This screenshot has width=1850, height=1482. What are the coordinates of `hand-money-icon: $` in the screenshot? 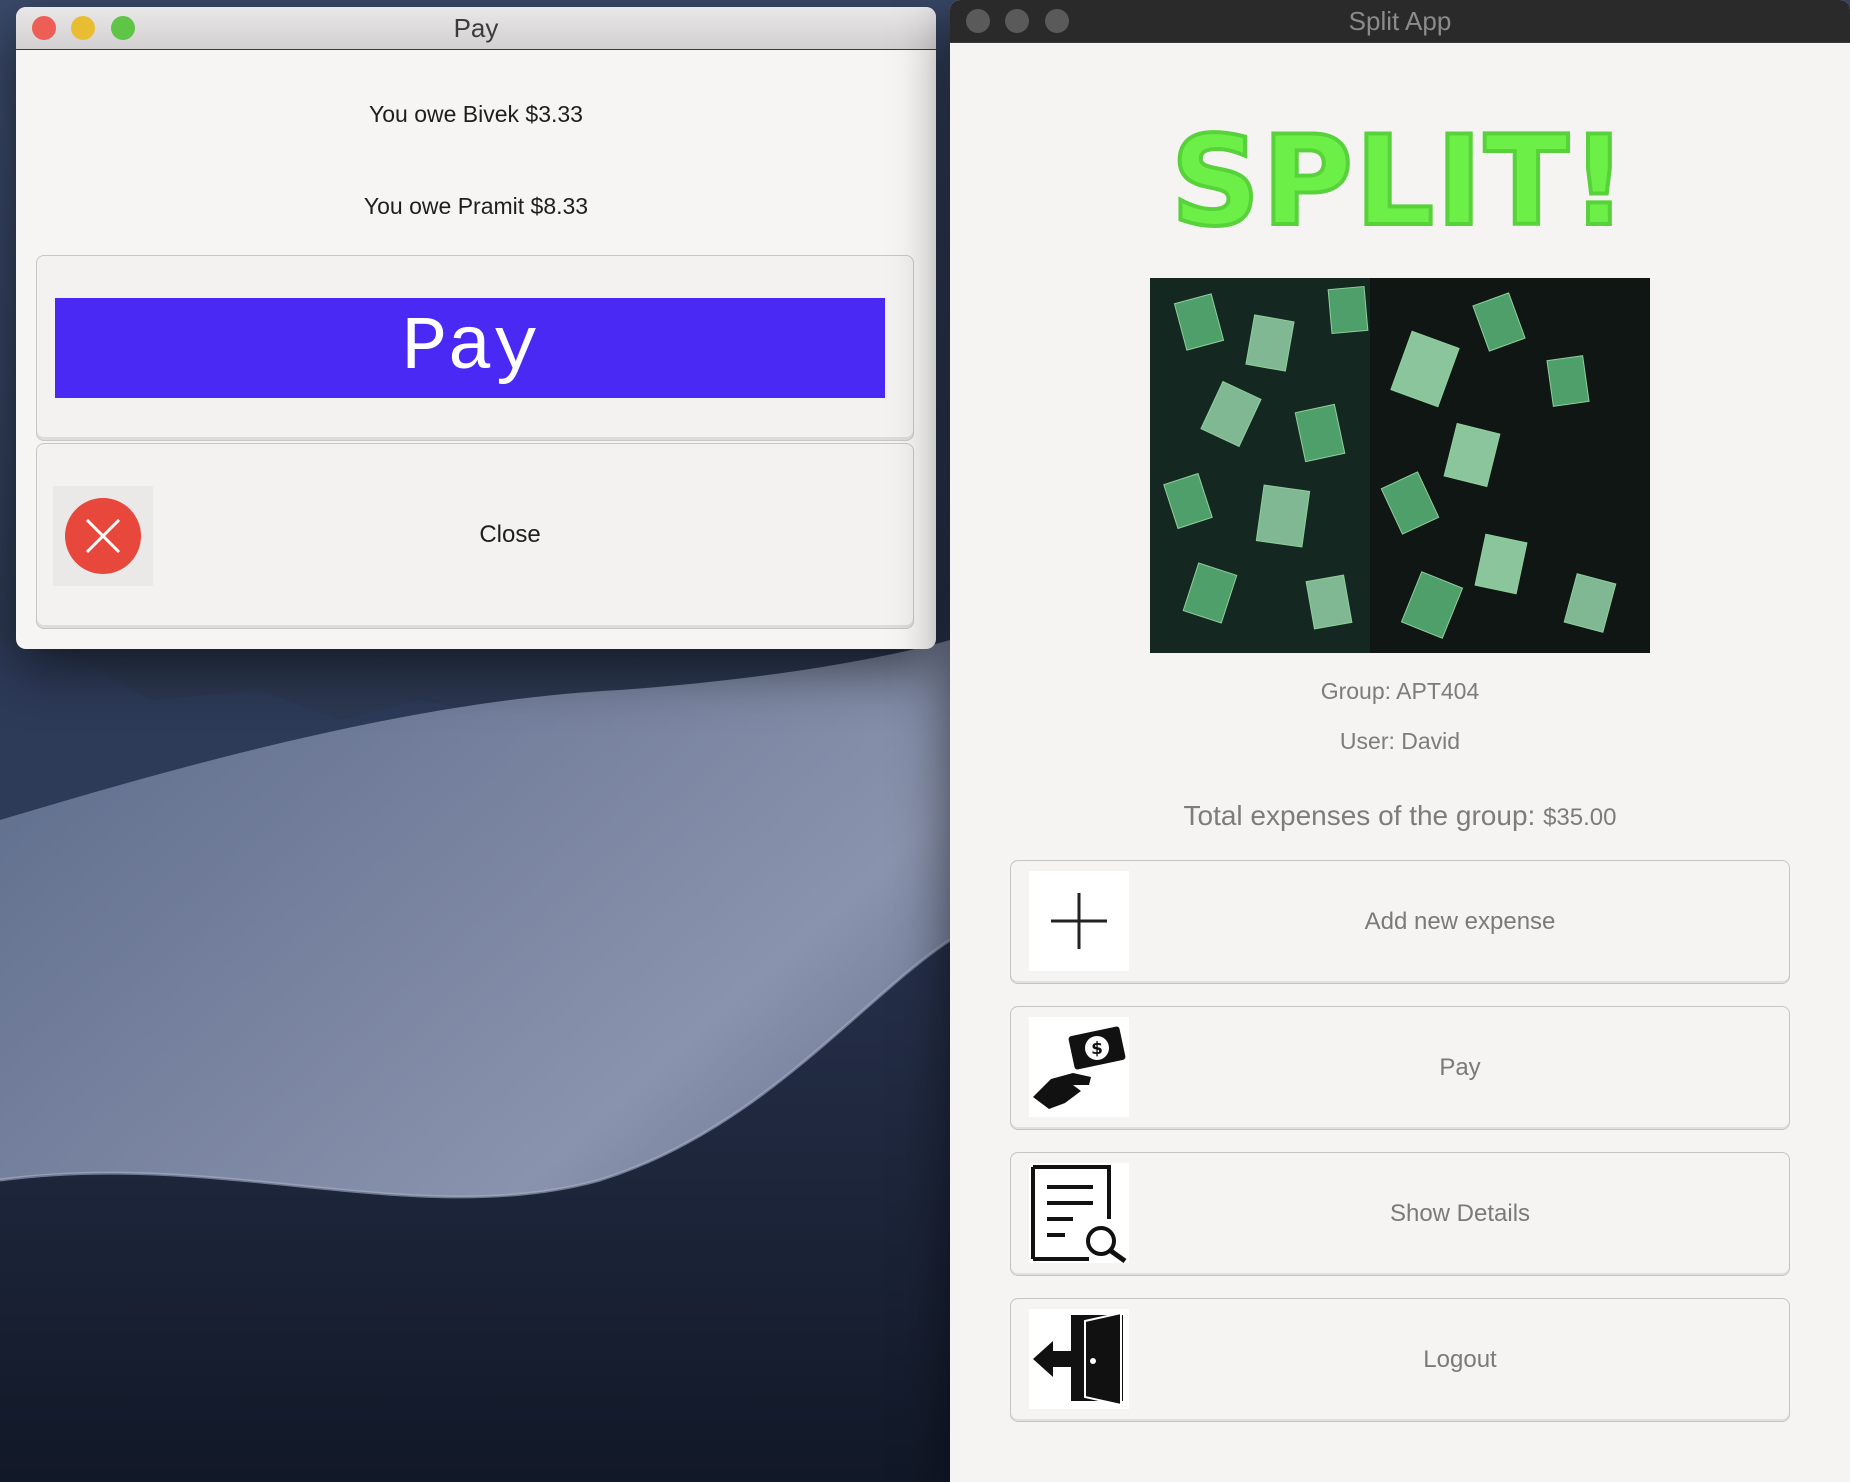 It's located at (1079, 1067).